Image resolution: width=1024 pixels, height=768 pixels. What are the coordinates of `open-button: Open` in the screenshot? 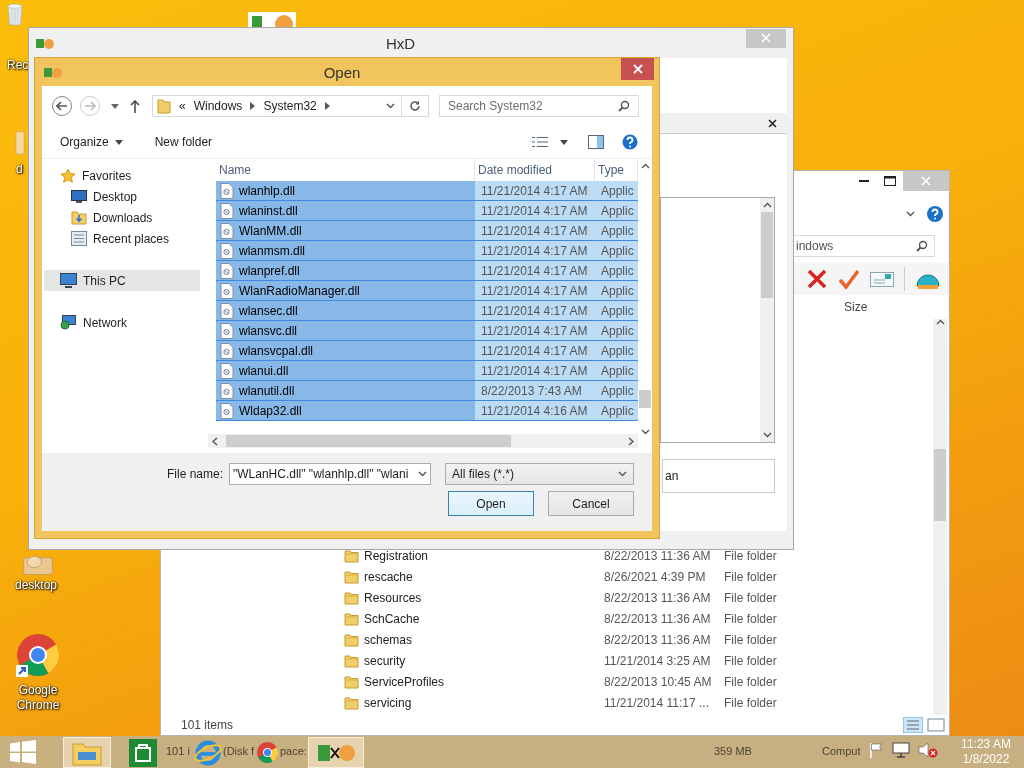 It's located at (491, 503).